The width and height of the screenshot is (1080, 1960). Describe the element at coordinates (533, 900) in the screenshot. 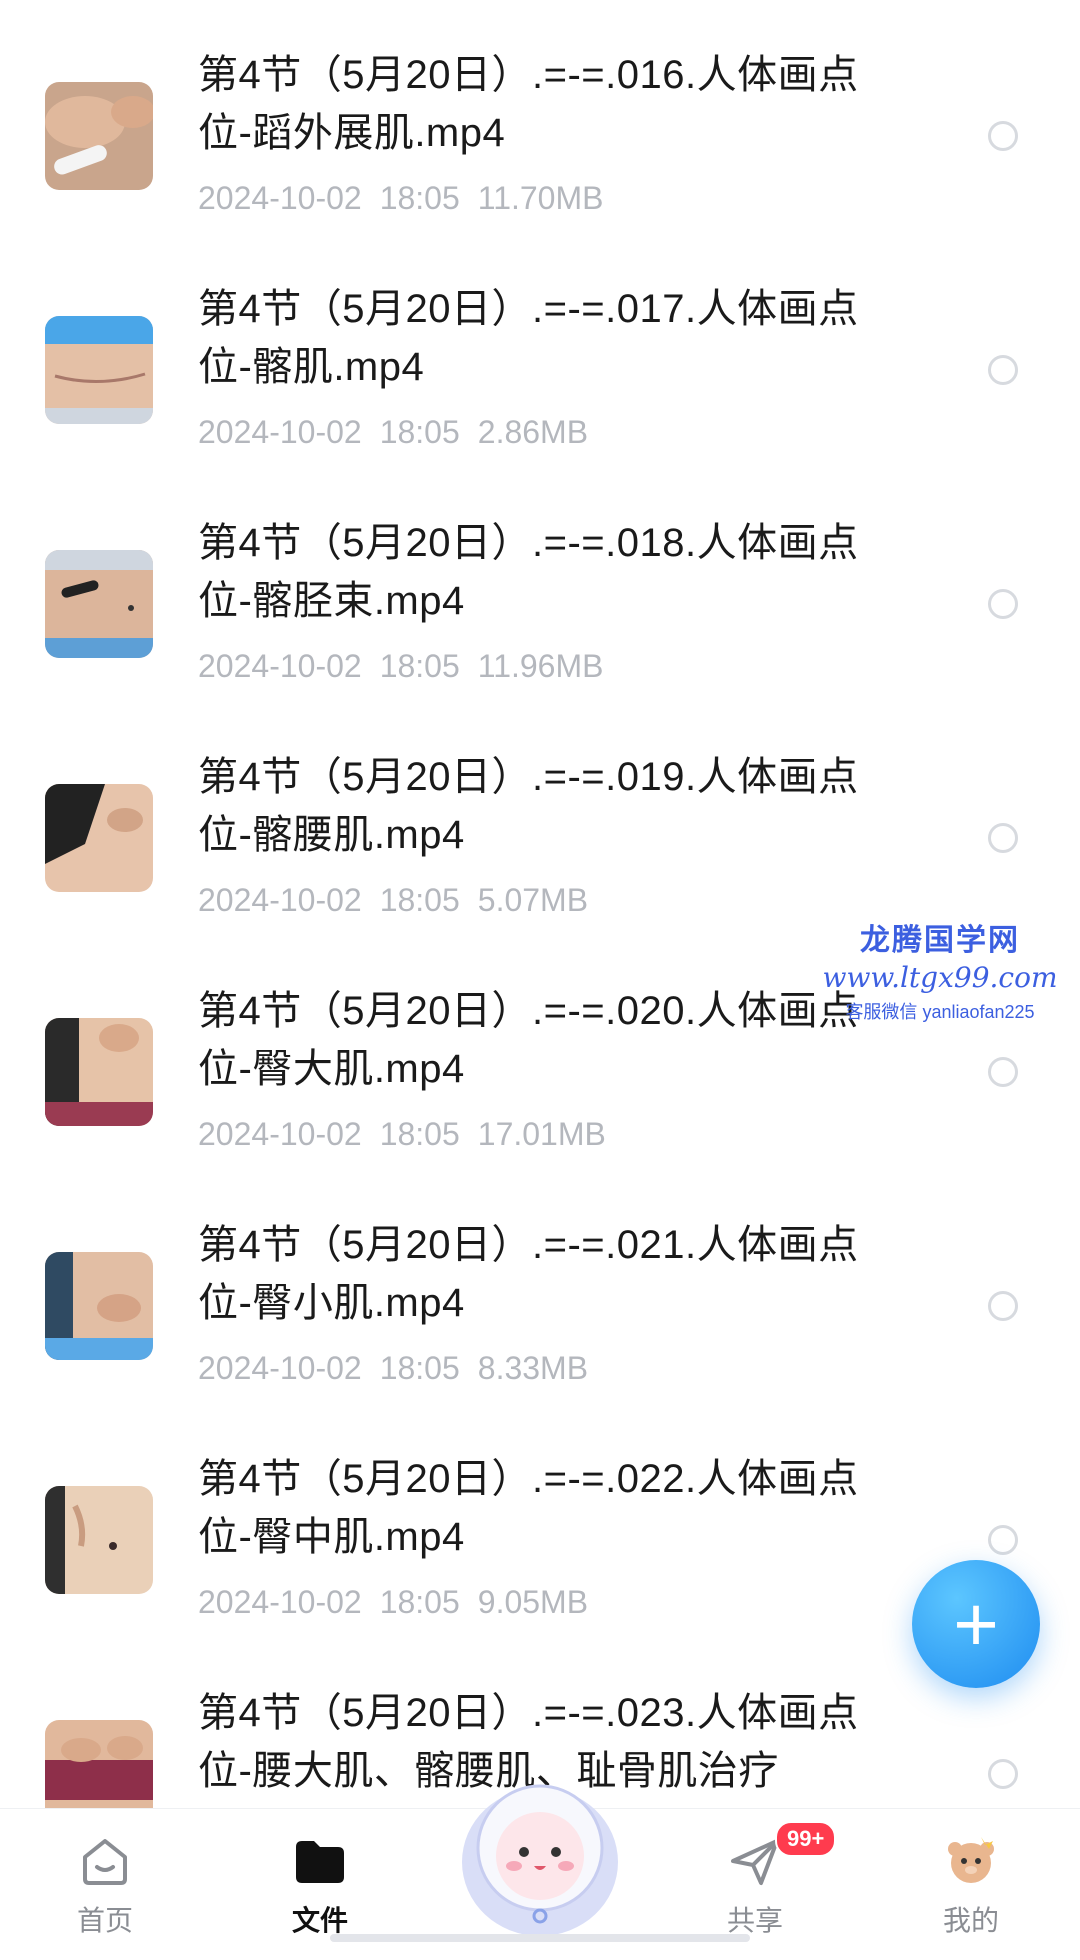

I see `file-size: 5.07MB` at that location.